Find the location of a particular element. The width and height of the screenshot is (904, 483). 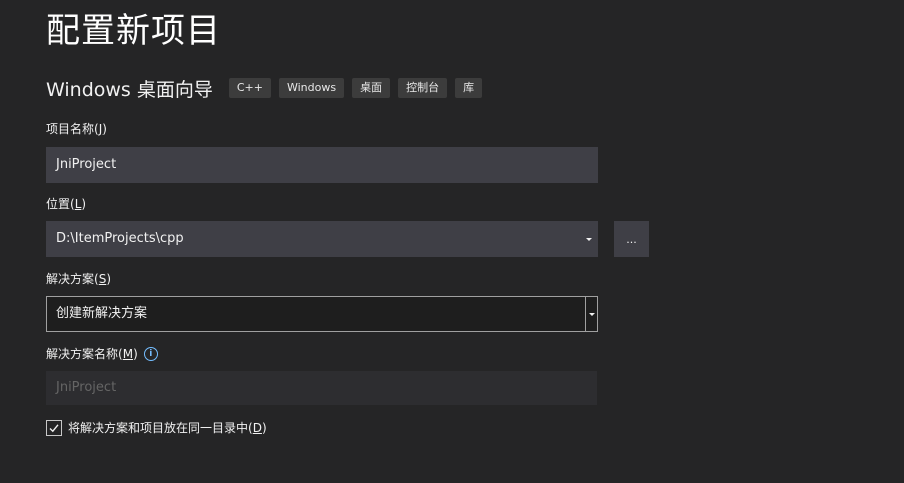

location-label-text: 位置 is located at coordinates (58, 204).